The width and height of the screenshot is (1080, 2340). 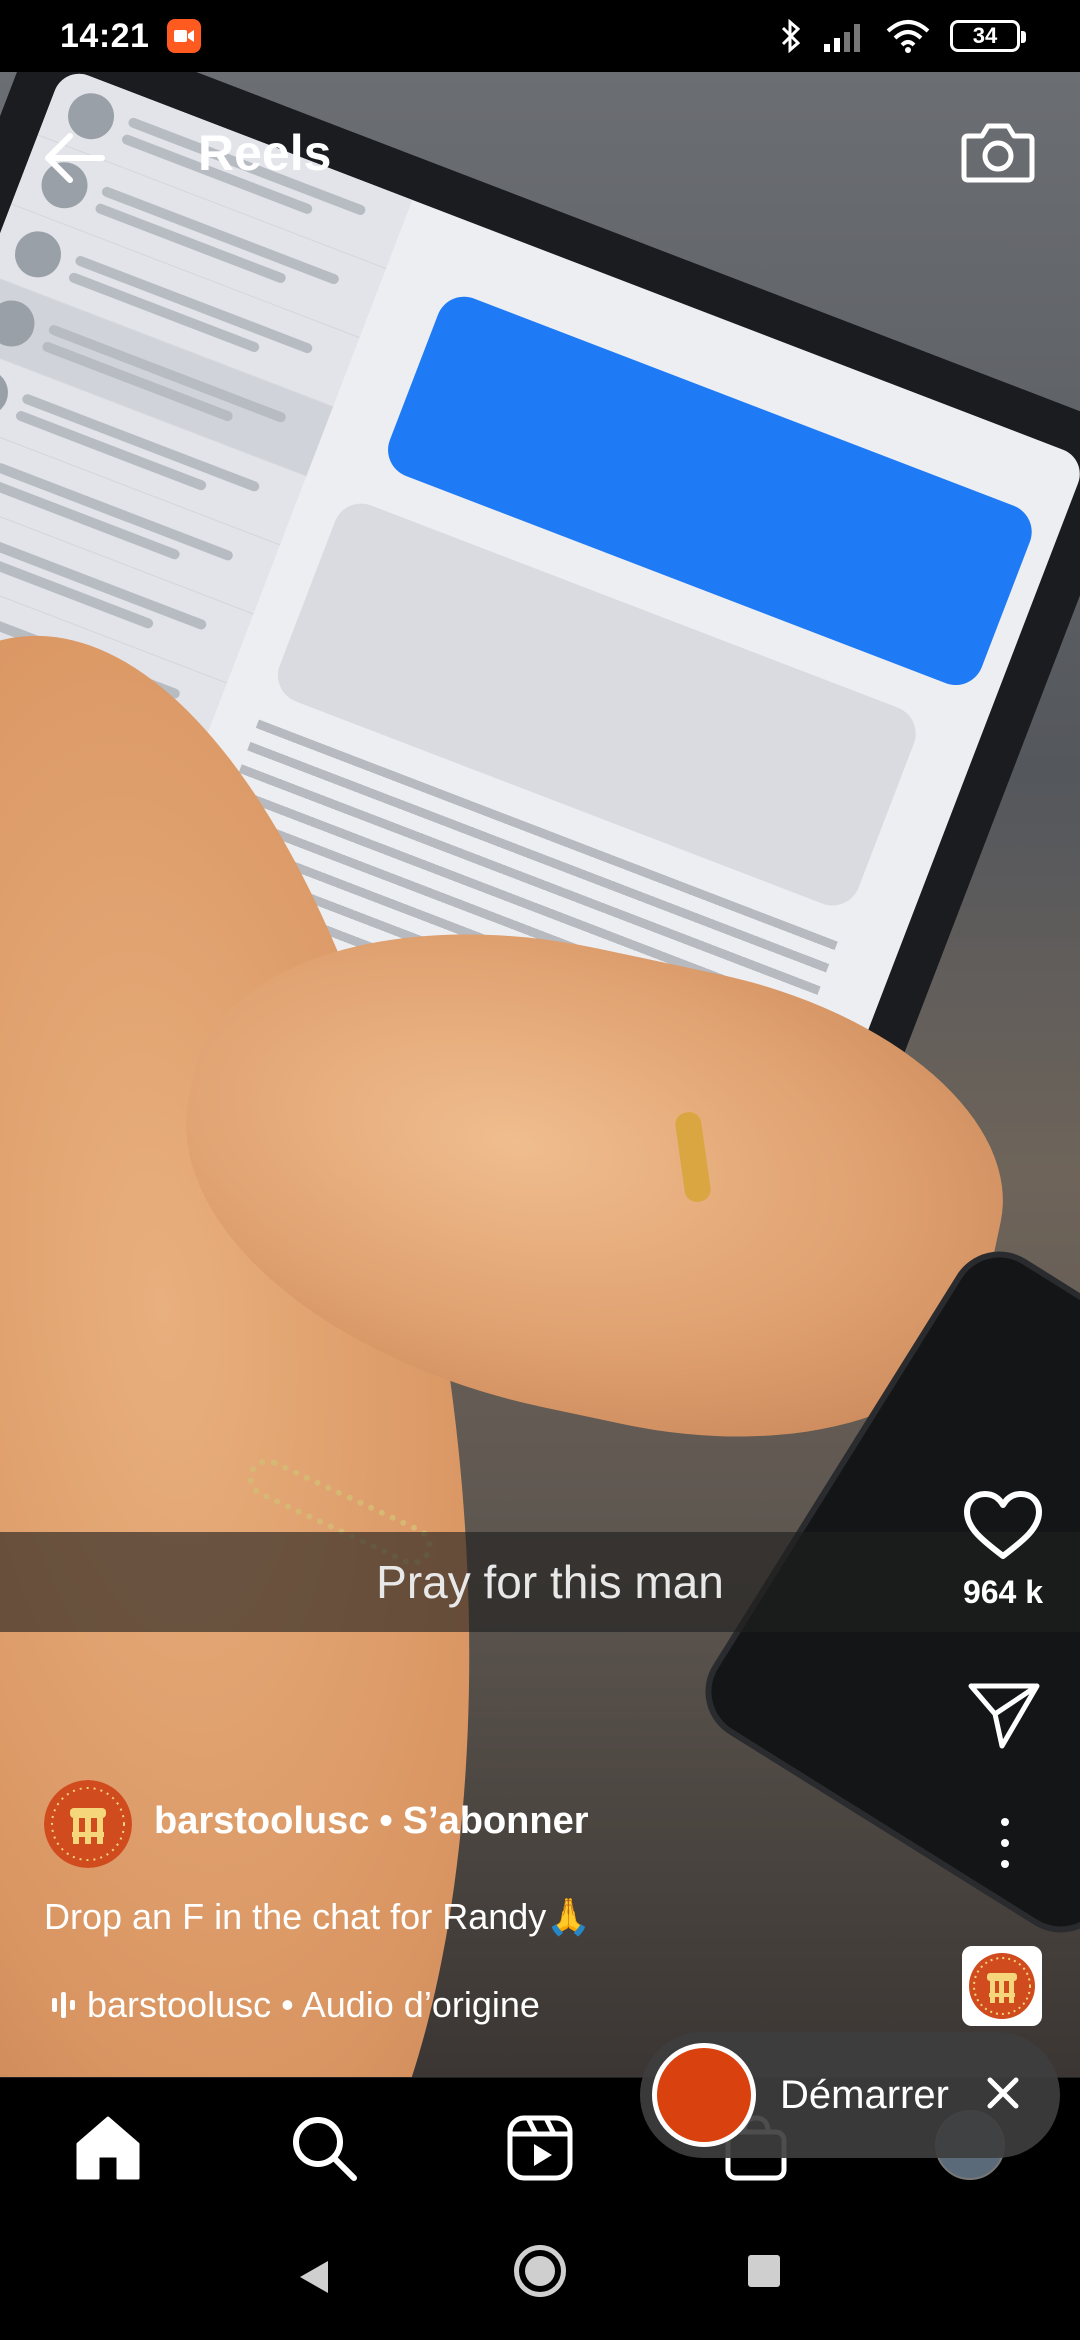 What do you see at coordinates (791, 36) in the screenshot?
I see `bluetooth-icon` at bounding box center [791, 36].